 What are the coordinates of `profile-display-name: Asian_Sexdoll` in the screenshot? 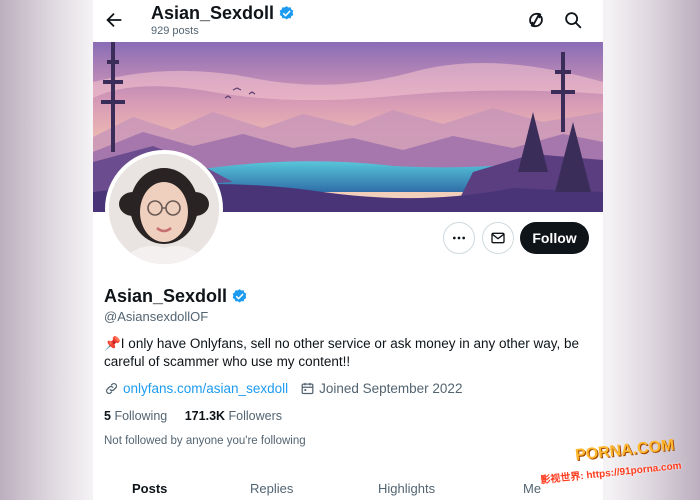 It's located at (166, 296).